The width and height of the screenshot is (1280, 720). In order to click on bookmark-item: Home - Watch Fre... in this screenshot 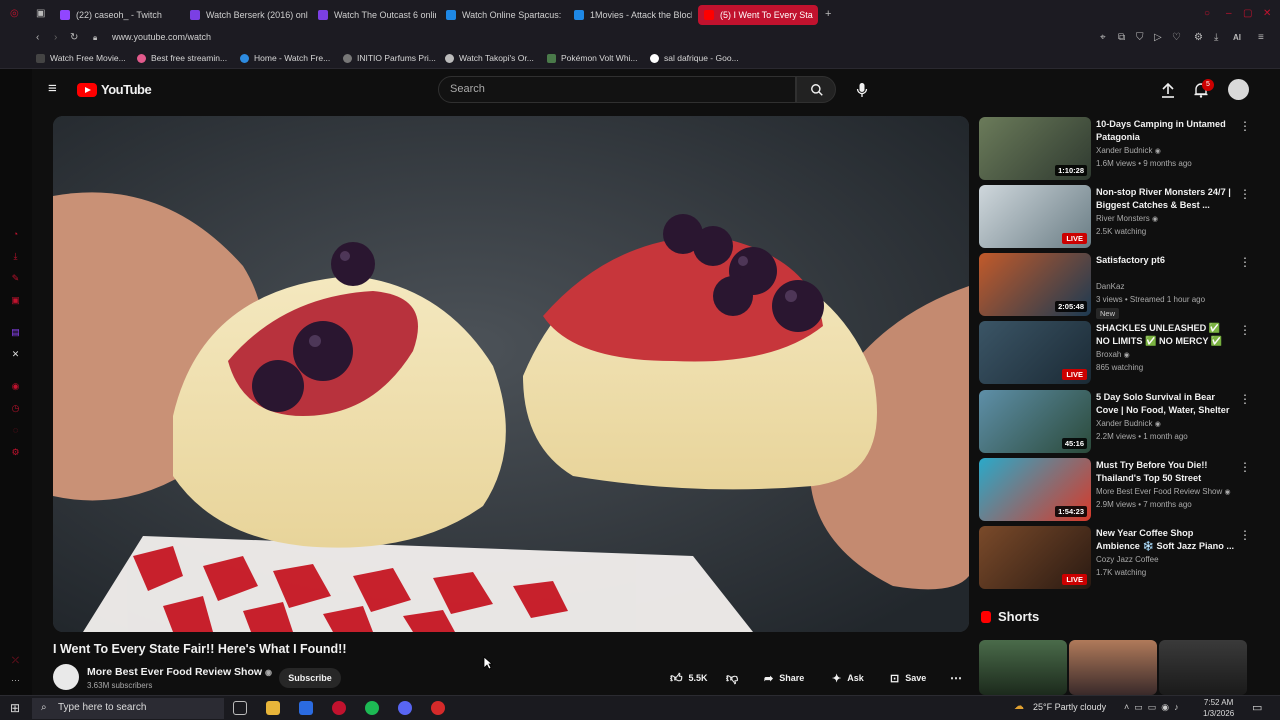, I will do `click(285, 58)`.